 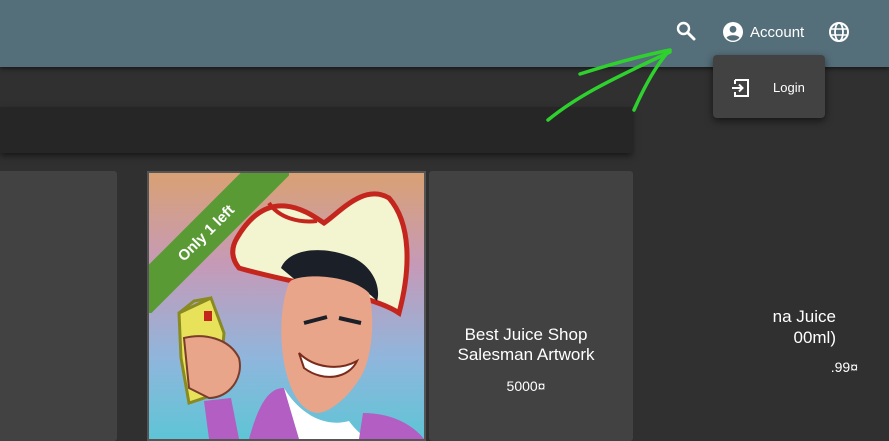 I want to click on account-circle-icon, so click(x=733, y=32).